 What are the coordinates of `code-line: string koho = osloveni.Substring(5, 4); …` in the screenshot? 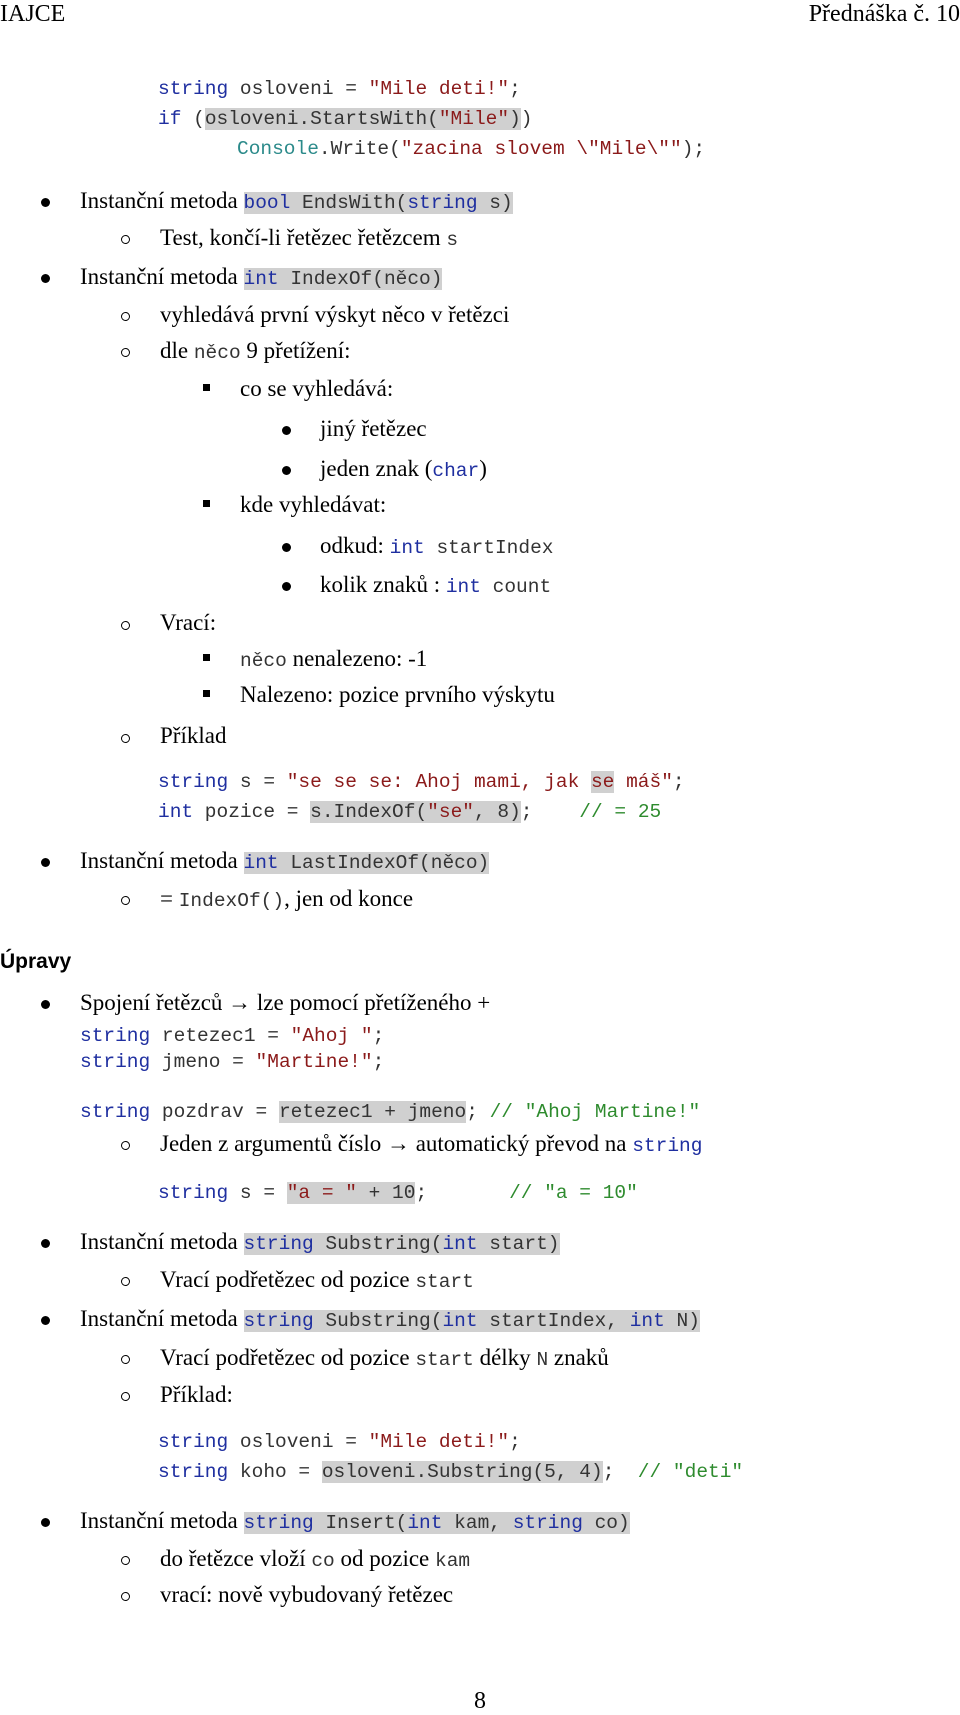 It's located at (451, 1472).